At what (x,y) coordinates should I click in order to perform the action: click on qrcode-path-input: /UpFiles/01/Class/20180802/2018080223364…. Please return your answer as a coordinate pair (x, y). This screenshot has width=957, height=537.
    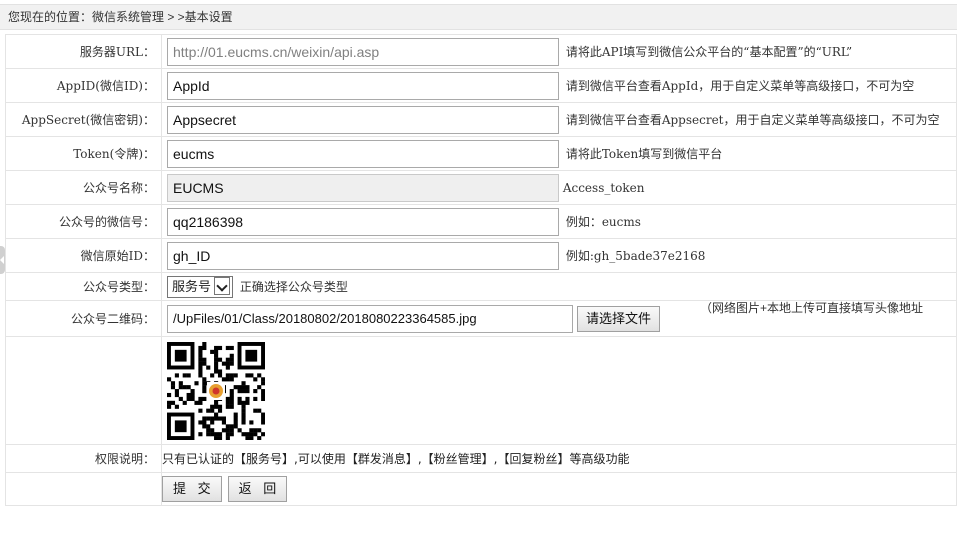
    Looking at the image, I should click on (370, 318).